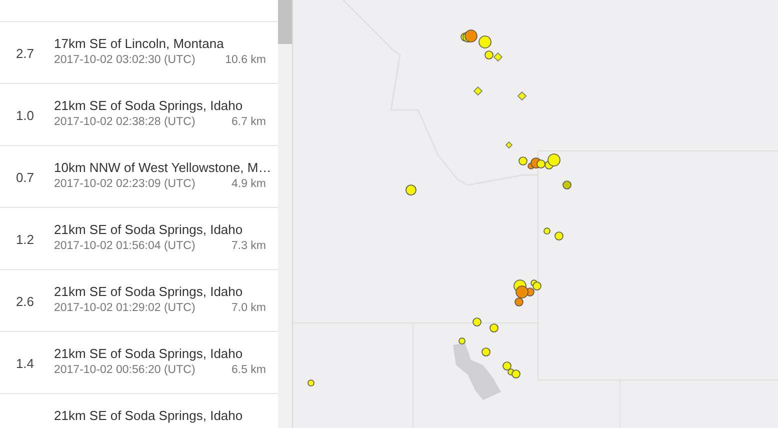 This screenshot has height=428, width=778. I want to click on event-time: 2017-10-02 02:23:09 (UTC), so click(125, 184).